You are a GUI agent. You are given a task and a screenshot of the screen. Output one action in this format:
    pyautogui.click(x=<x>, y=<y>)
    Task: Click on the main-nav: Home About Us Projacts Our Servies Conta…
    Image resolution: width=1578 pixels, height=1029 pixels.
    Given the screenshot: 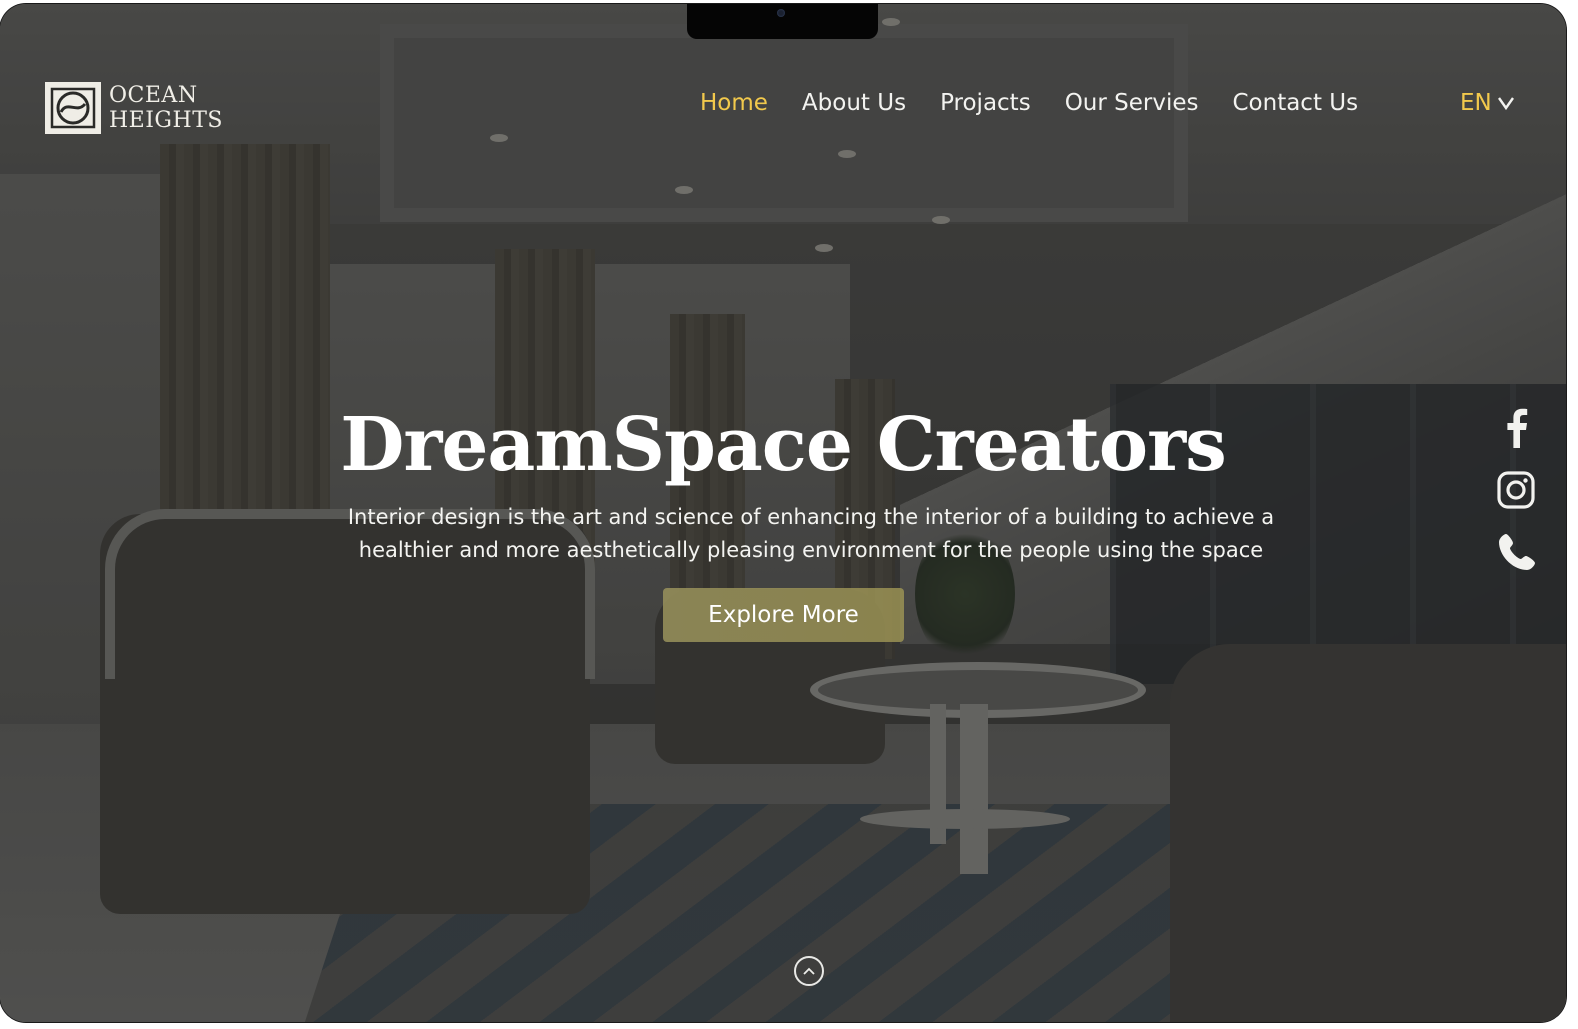 What is the action you would take?
    pyautogui.click(x=1046, y=103)
    